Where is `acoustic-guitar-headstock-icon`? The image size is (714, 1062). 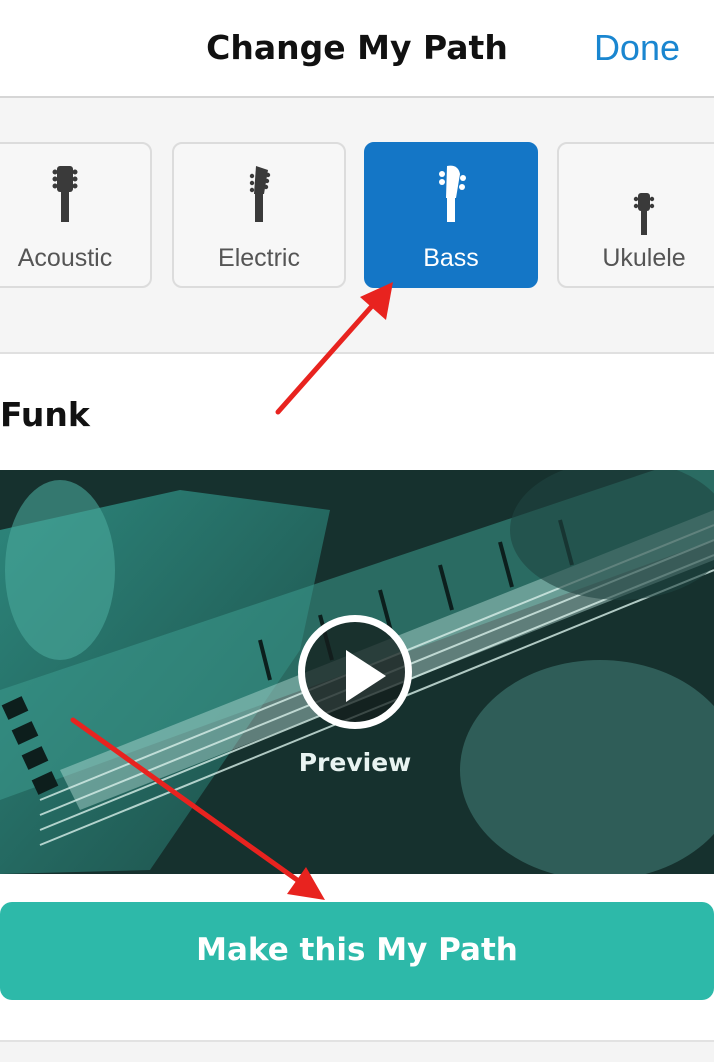
acoustic-guitar-headstock-icon is located at coordinates (75, 194).